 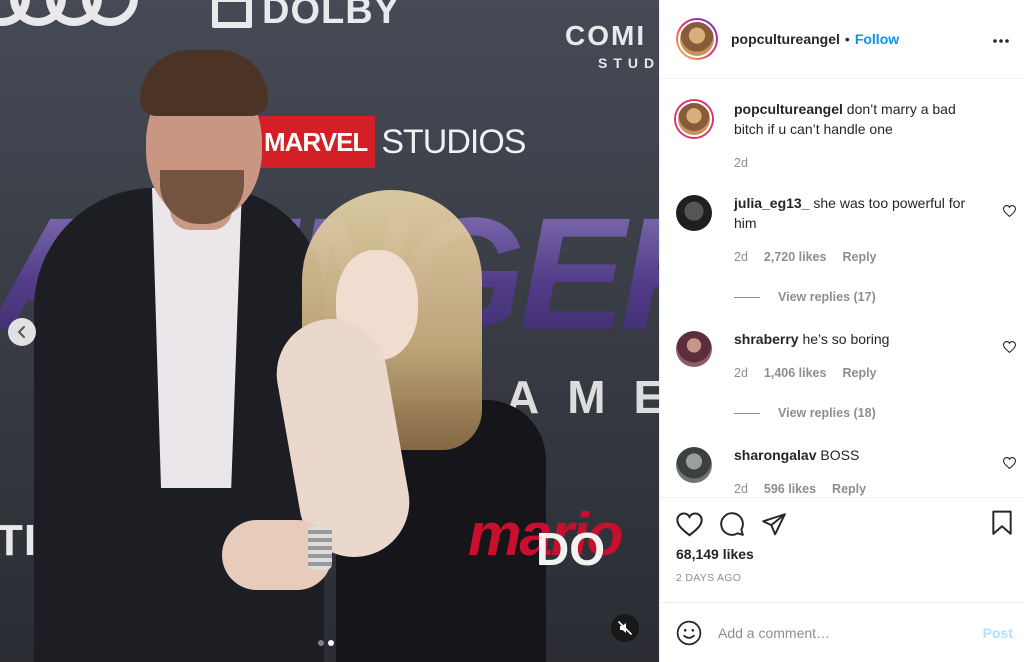 What do you see at coordinates (766, 339) in the screenshot?
I see `comment-username: shraberry` at bounding box center [766, 339].